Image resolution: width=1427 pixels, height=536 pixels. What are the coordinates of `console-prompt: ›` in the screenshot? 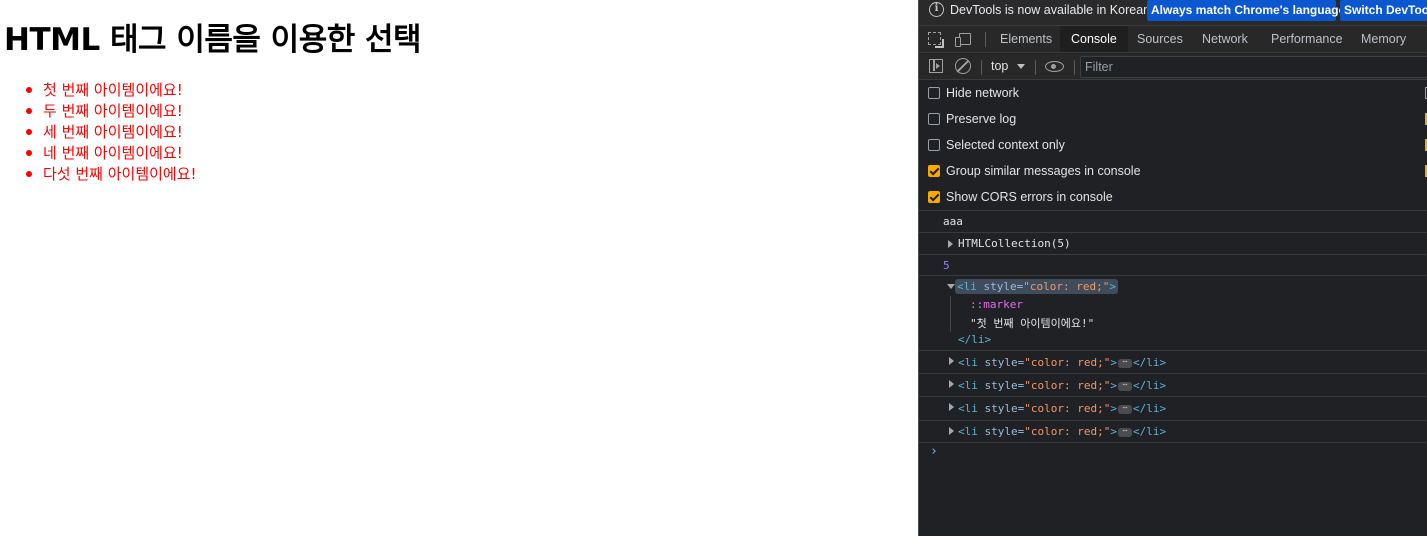 It's located at (934, 451).